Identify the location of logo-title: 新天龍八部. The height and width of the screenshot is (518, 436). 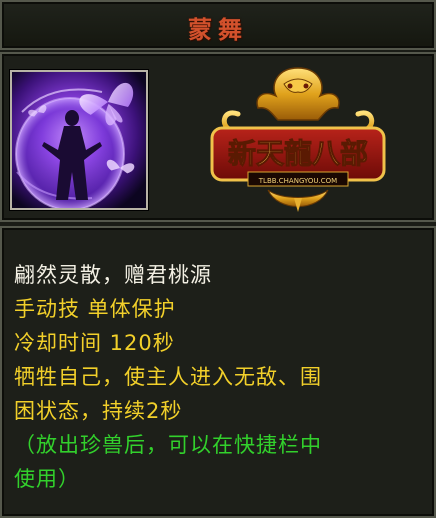
(298, 153).